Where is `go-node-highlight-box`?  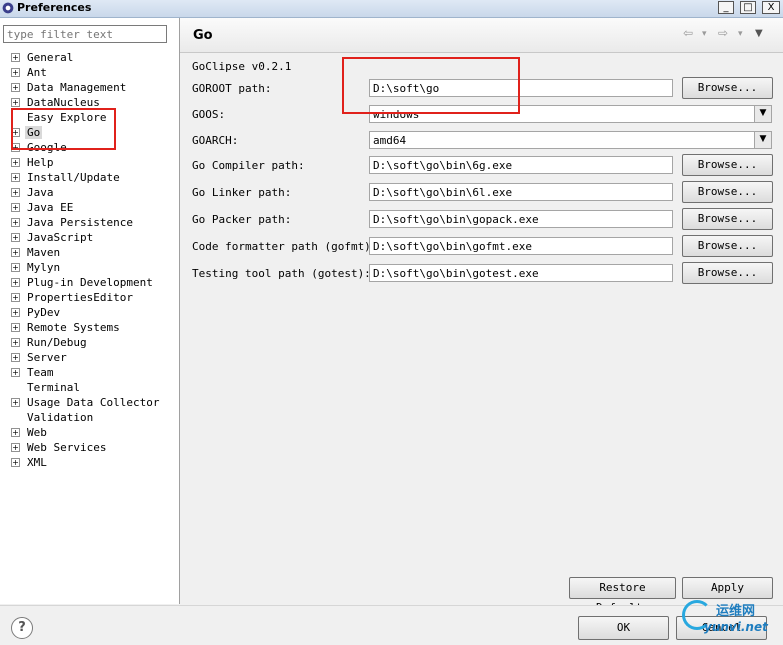 go-node-highlight-box is located at coordinates (63, 129).